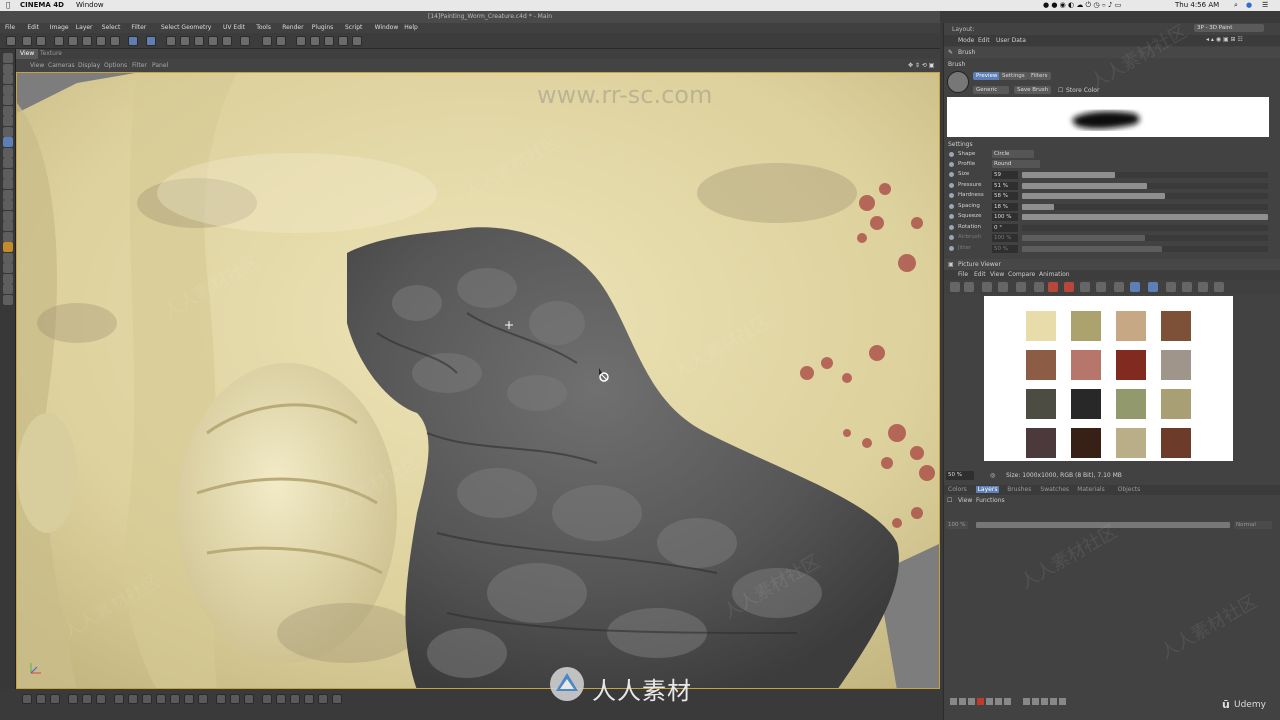 Image resolution: width=1280 pixels, height=720 pixels. Describe the element at coordinates (951, 227) in the screenshot. I see `rotation-keyframe-icon` at that location.